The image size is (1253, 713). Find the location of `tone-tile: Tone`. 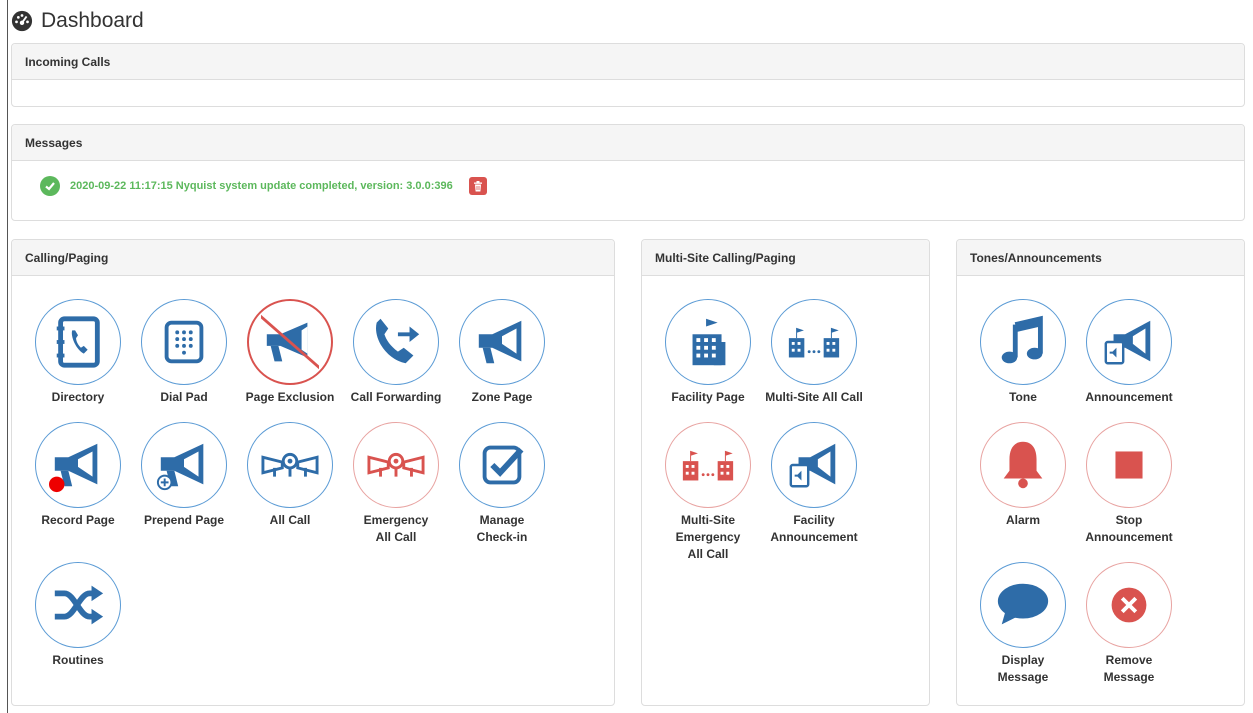

tone-tile: Tone is located at coordinates (1023, 352).